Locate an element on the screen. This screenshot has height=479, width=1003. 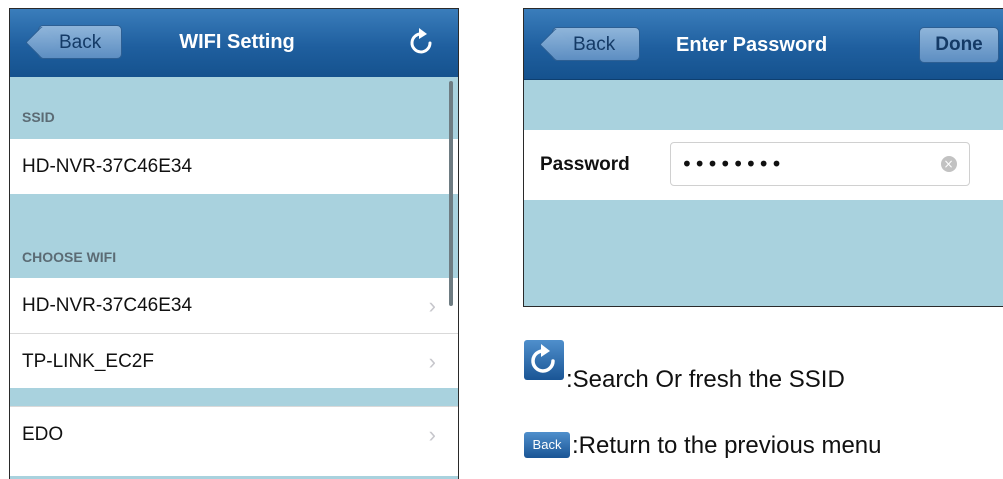
wifi-name: TP-LINK_EC2F is located at coordinates (88, 361).